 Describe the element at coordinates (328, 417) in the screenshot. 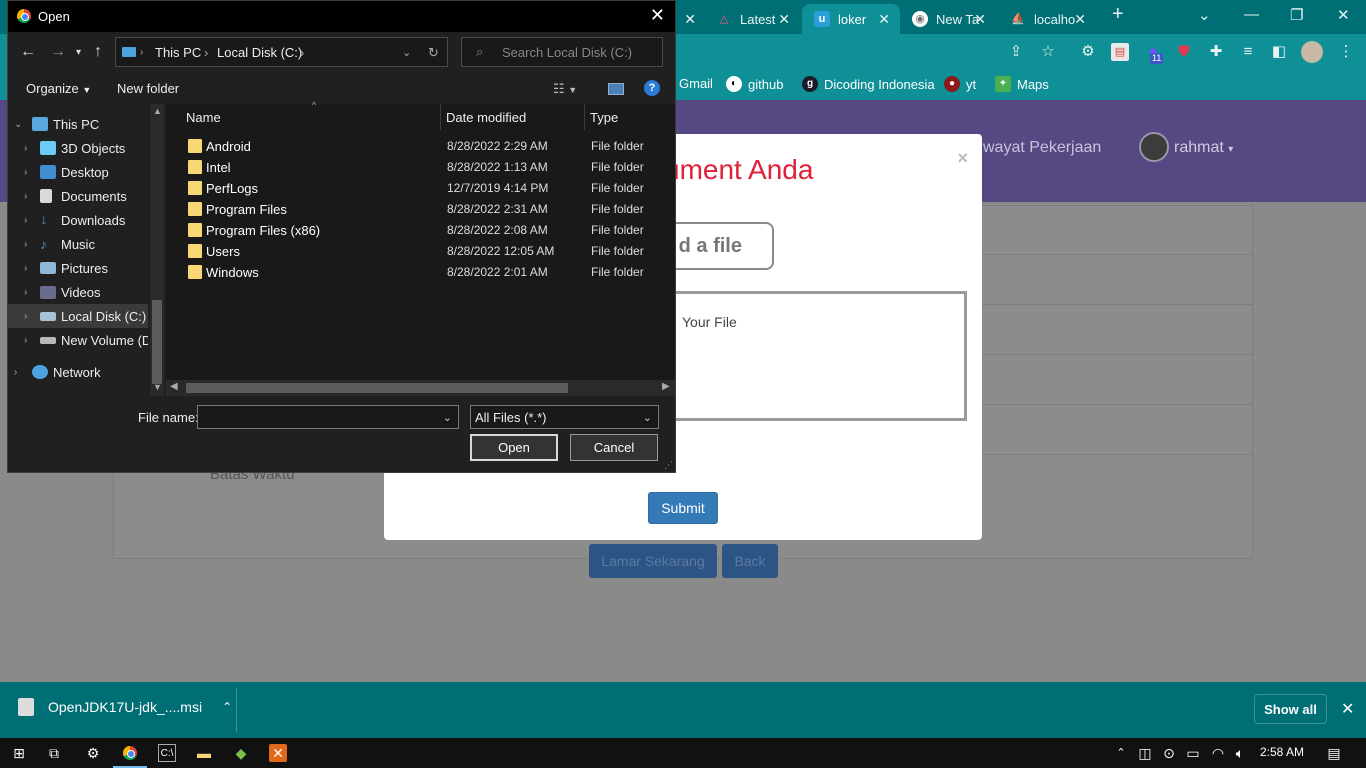

I see `file-name-input: ⌄` at that location.